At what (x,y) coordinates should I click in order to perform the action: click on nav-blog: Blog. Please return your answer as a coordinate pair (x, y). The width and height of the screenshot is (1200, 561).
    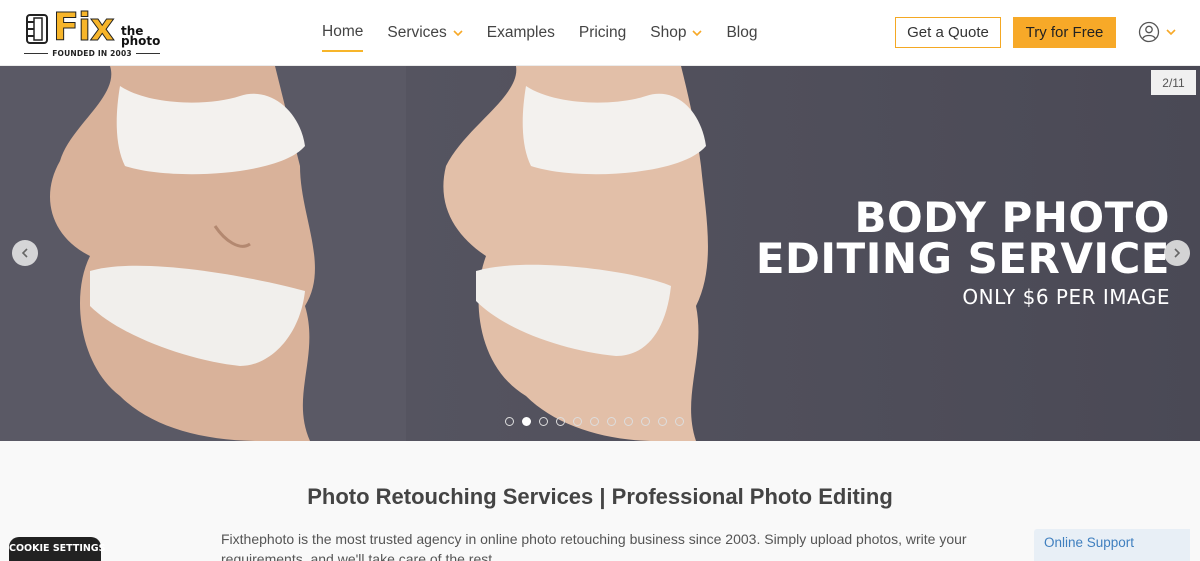
    Looking at the image, I should click on (741, 33).